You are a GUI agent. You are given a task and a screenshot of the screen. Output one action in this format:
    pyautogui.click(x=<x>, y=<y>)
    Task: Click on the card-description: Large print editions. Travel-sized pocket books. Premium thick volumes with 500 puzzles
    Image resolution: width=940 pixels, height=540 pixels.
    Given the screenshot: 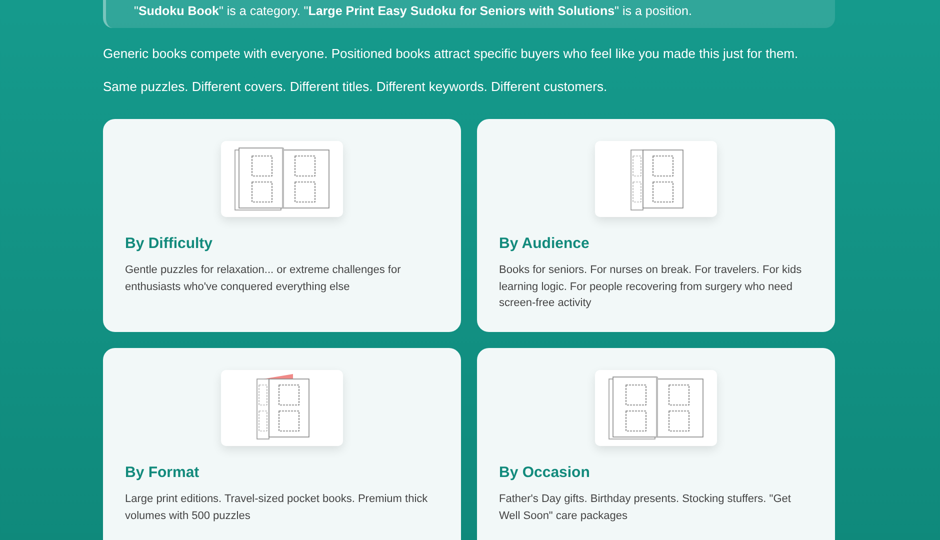 What is the action you would take?
    pyautogui.click(x=277, y=508)
    